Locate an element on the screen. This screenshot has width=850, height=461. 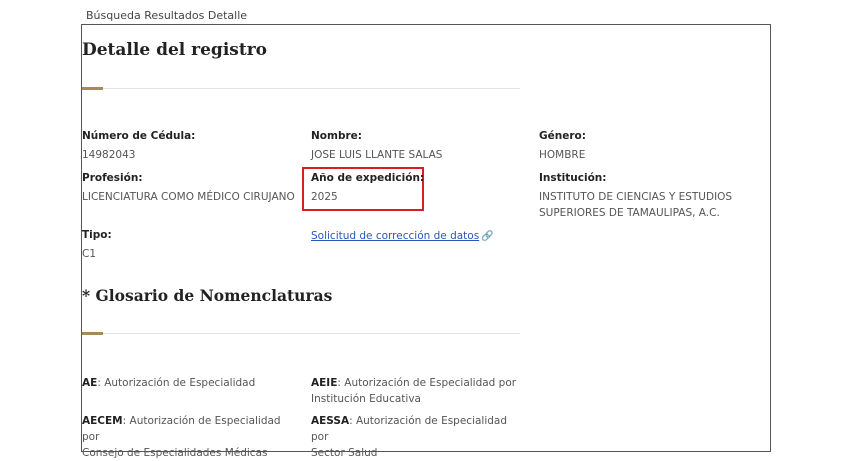
glossary-divider is located at coordinates (301, 333).